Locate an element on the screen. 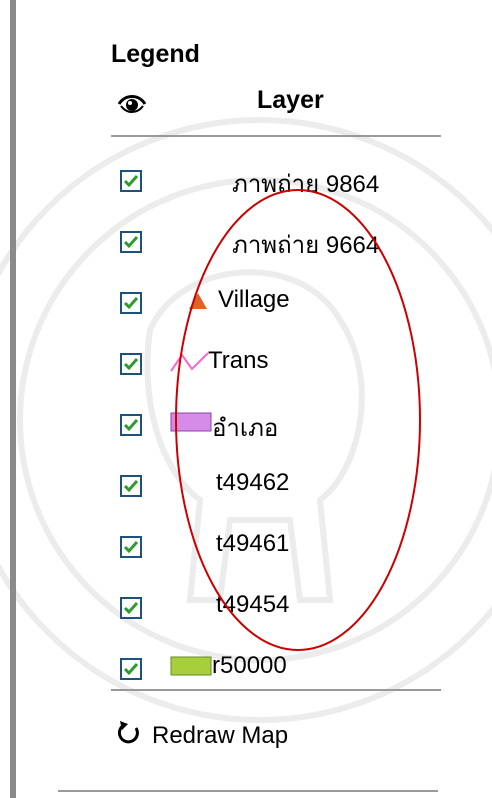 This screenshot has height=798, width=492. layer-label: t49462 is located at coordinates (253, 482).